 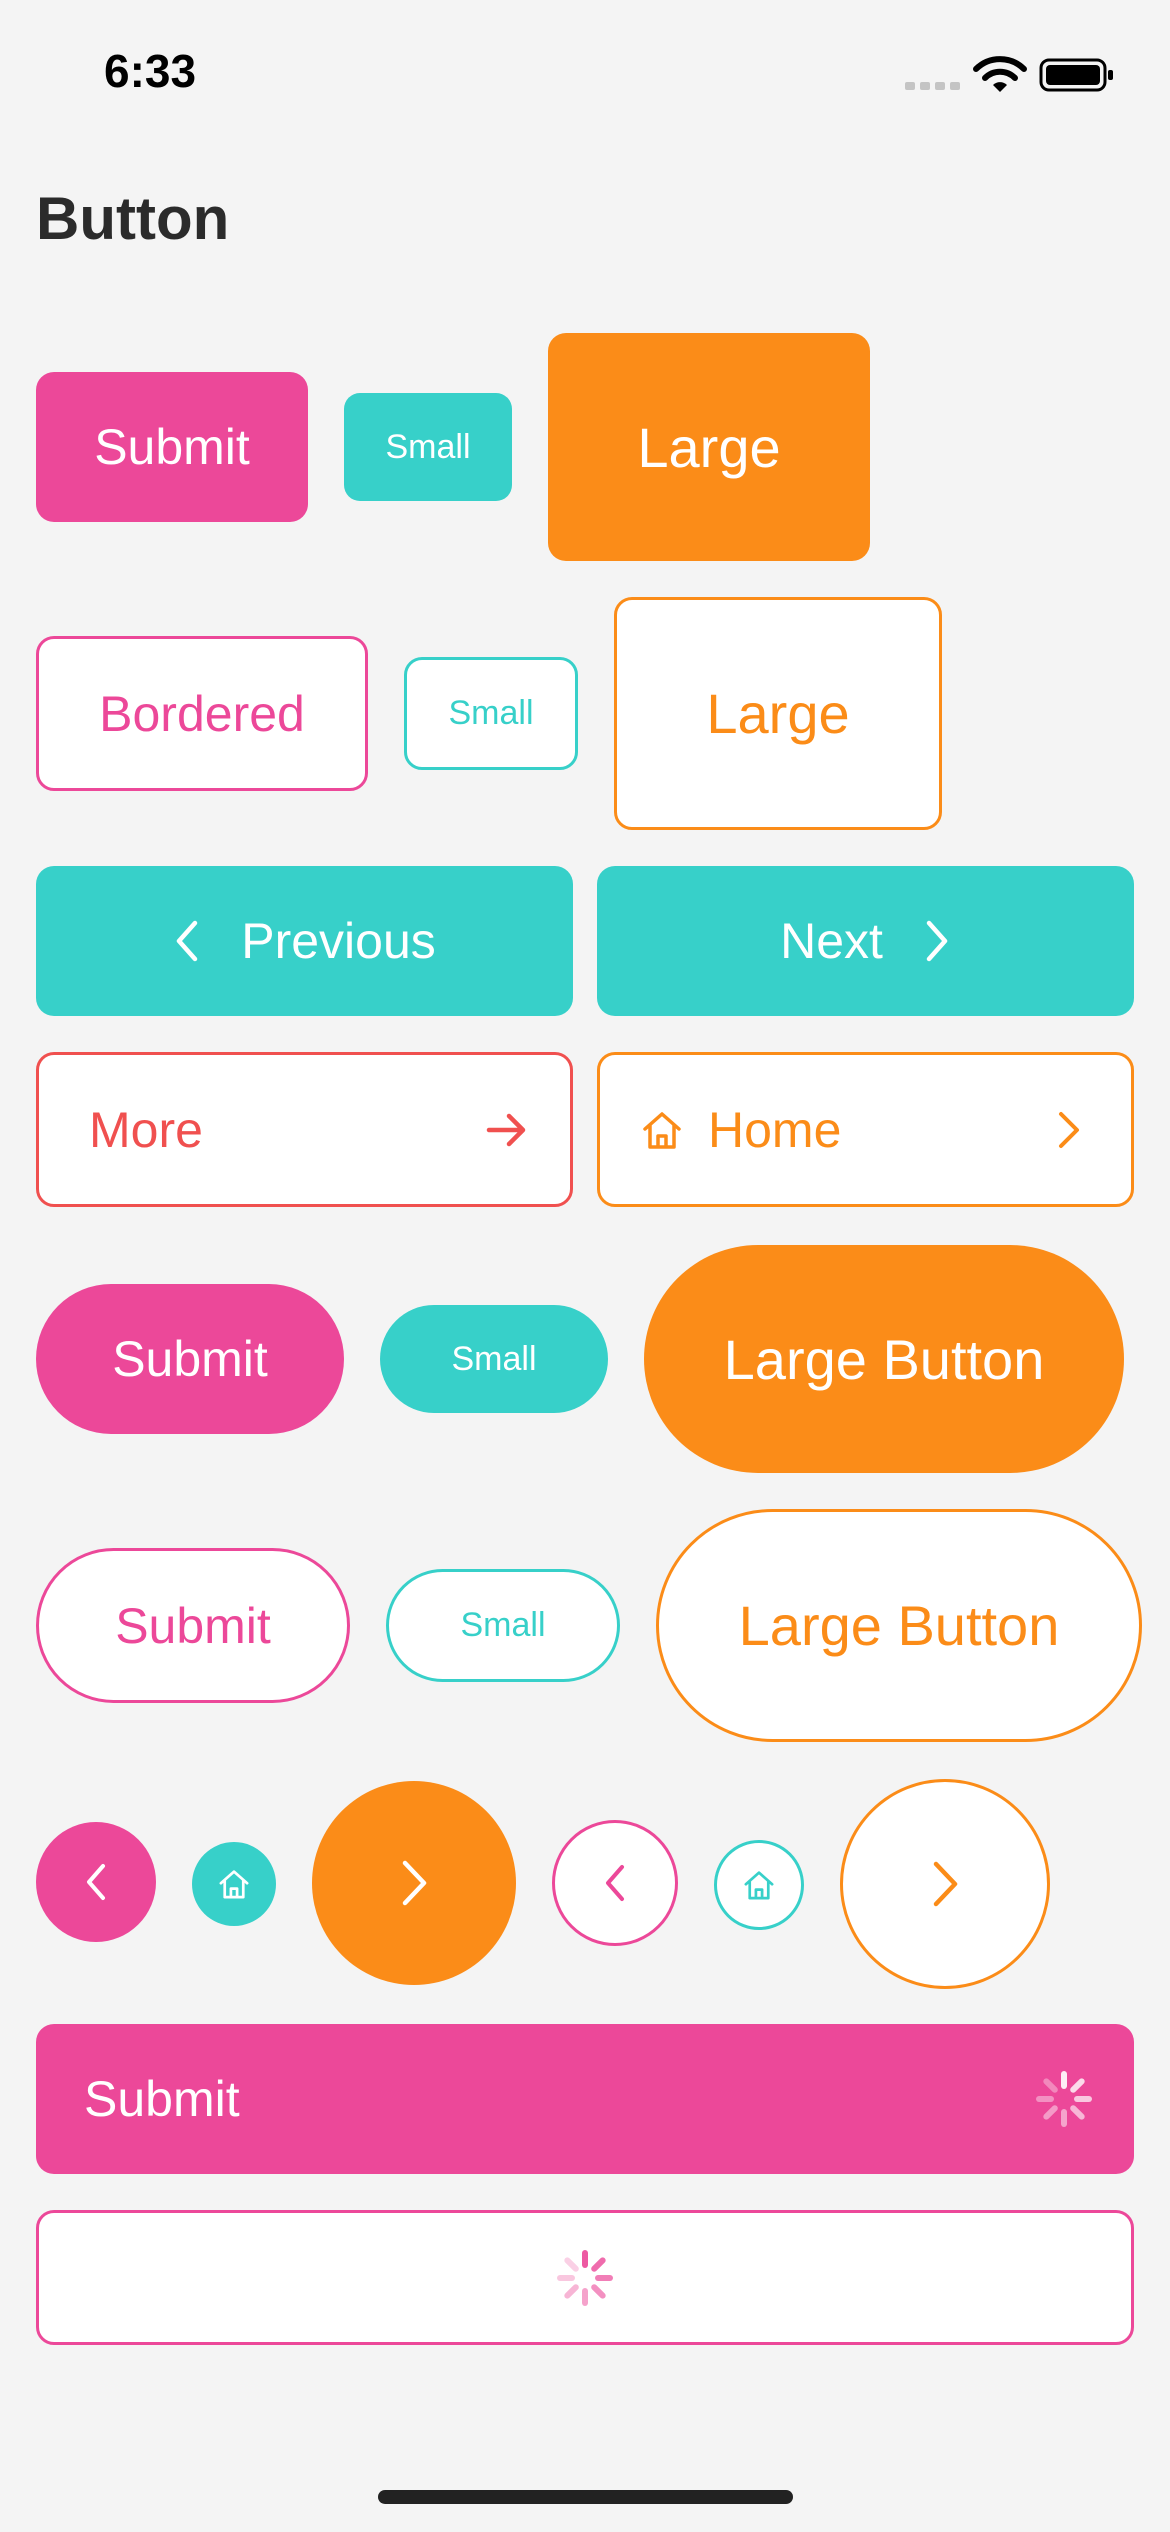 What do you see at coordinates (932, 86) in the screenshot?
I see `cellular-icon` at bounding box center [932, 86].